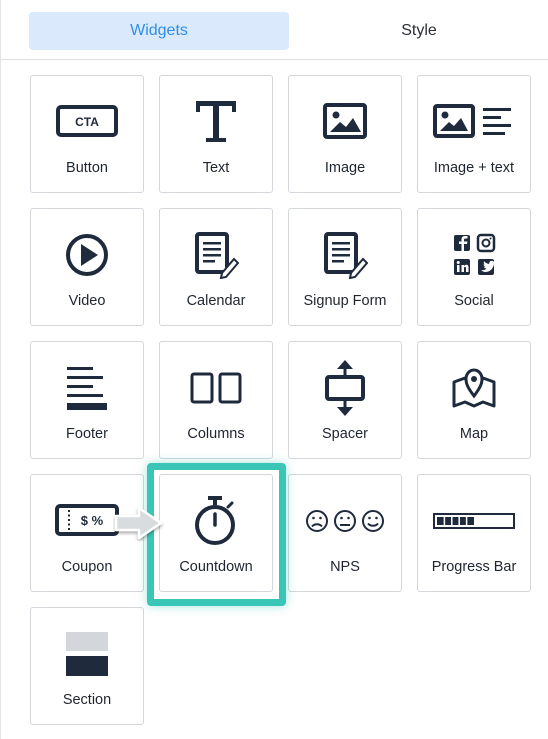 The width and height of the screenshot is (548, 739). What do you see at coordinates (216, 301) in the screenshot?
I see `widget-calendar-label: Calendar` at bounding box center [216, 301].